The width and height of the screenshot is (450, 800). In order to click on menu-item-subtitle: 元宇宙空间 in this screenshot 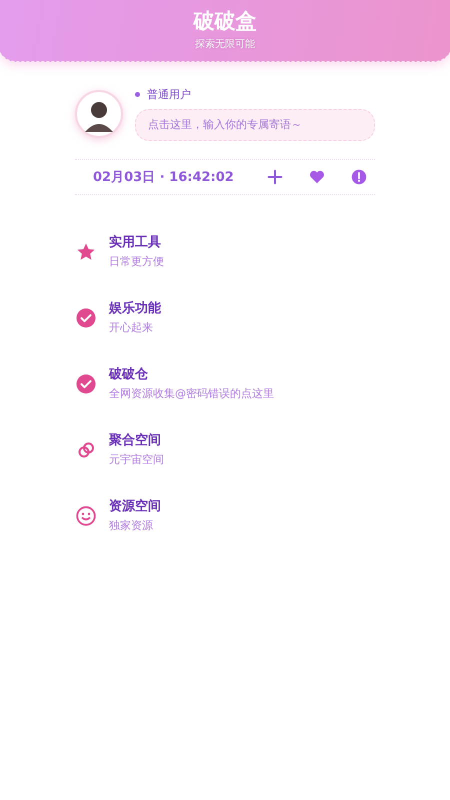, I will do `click(136, 460)`.